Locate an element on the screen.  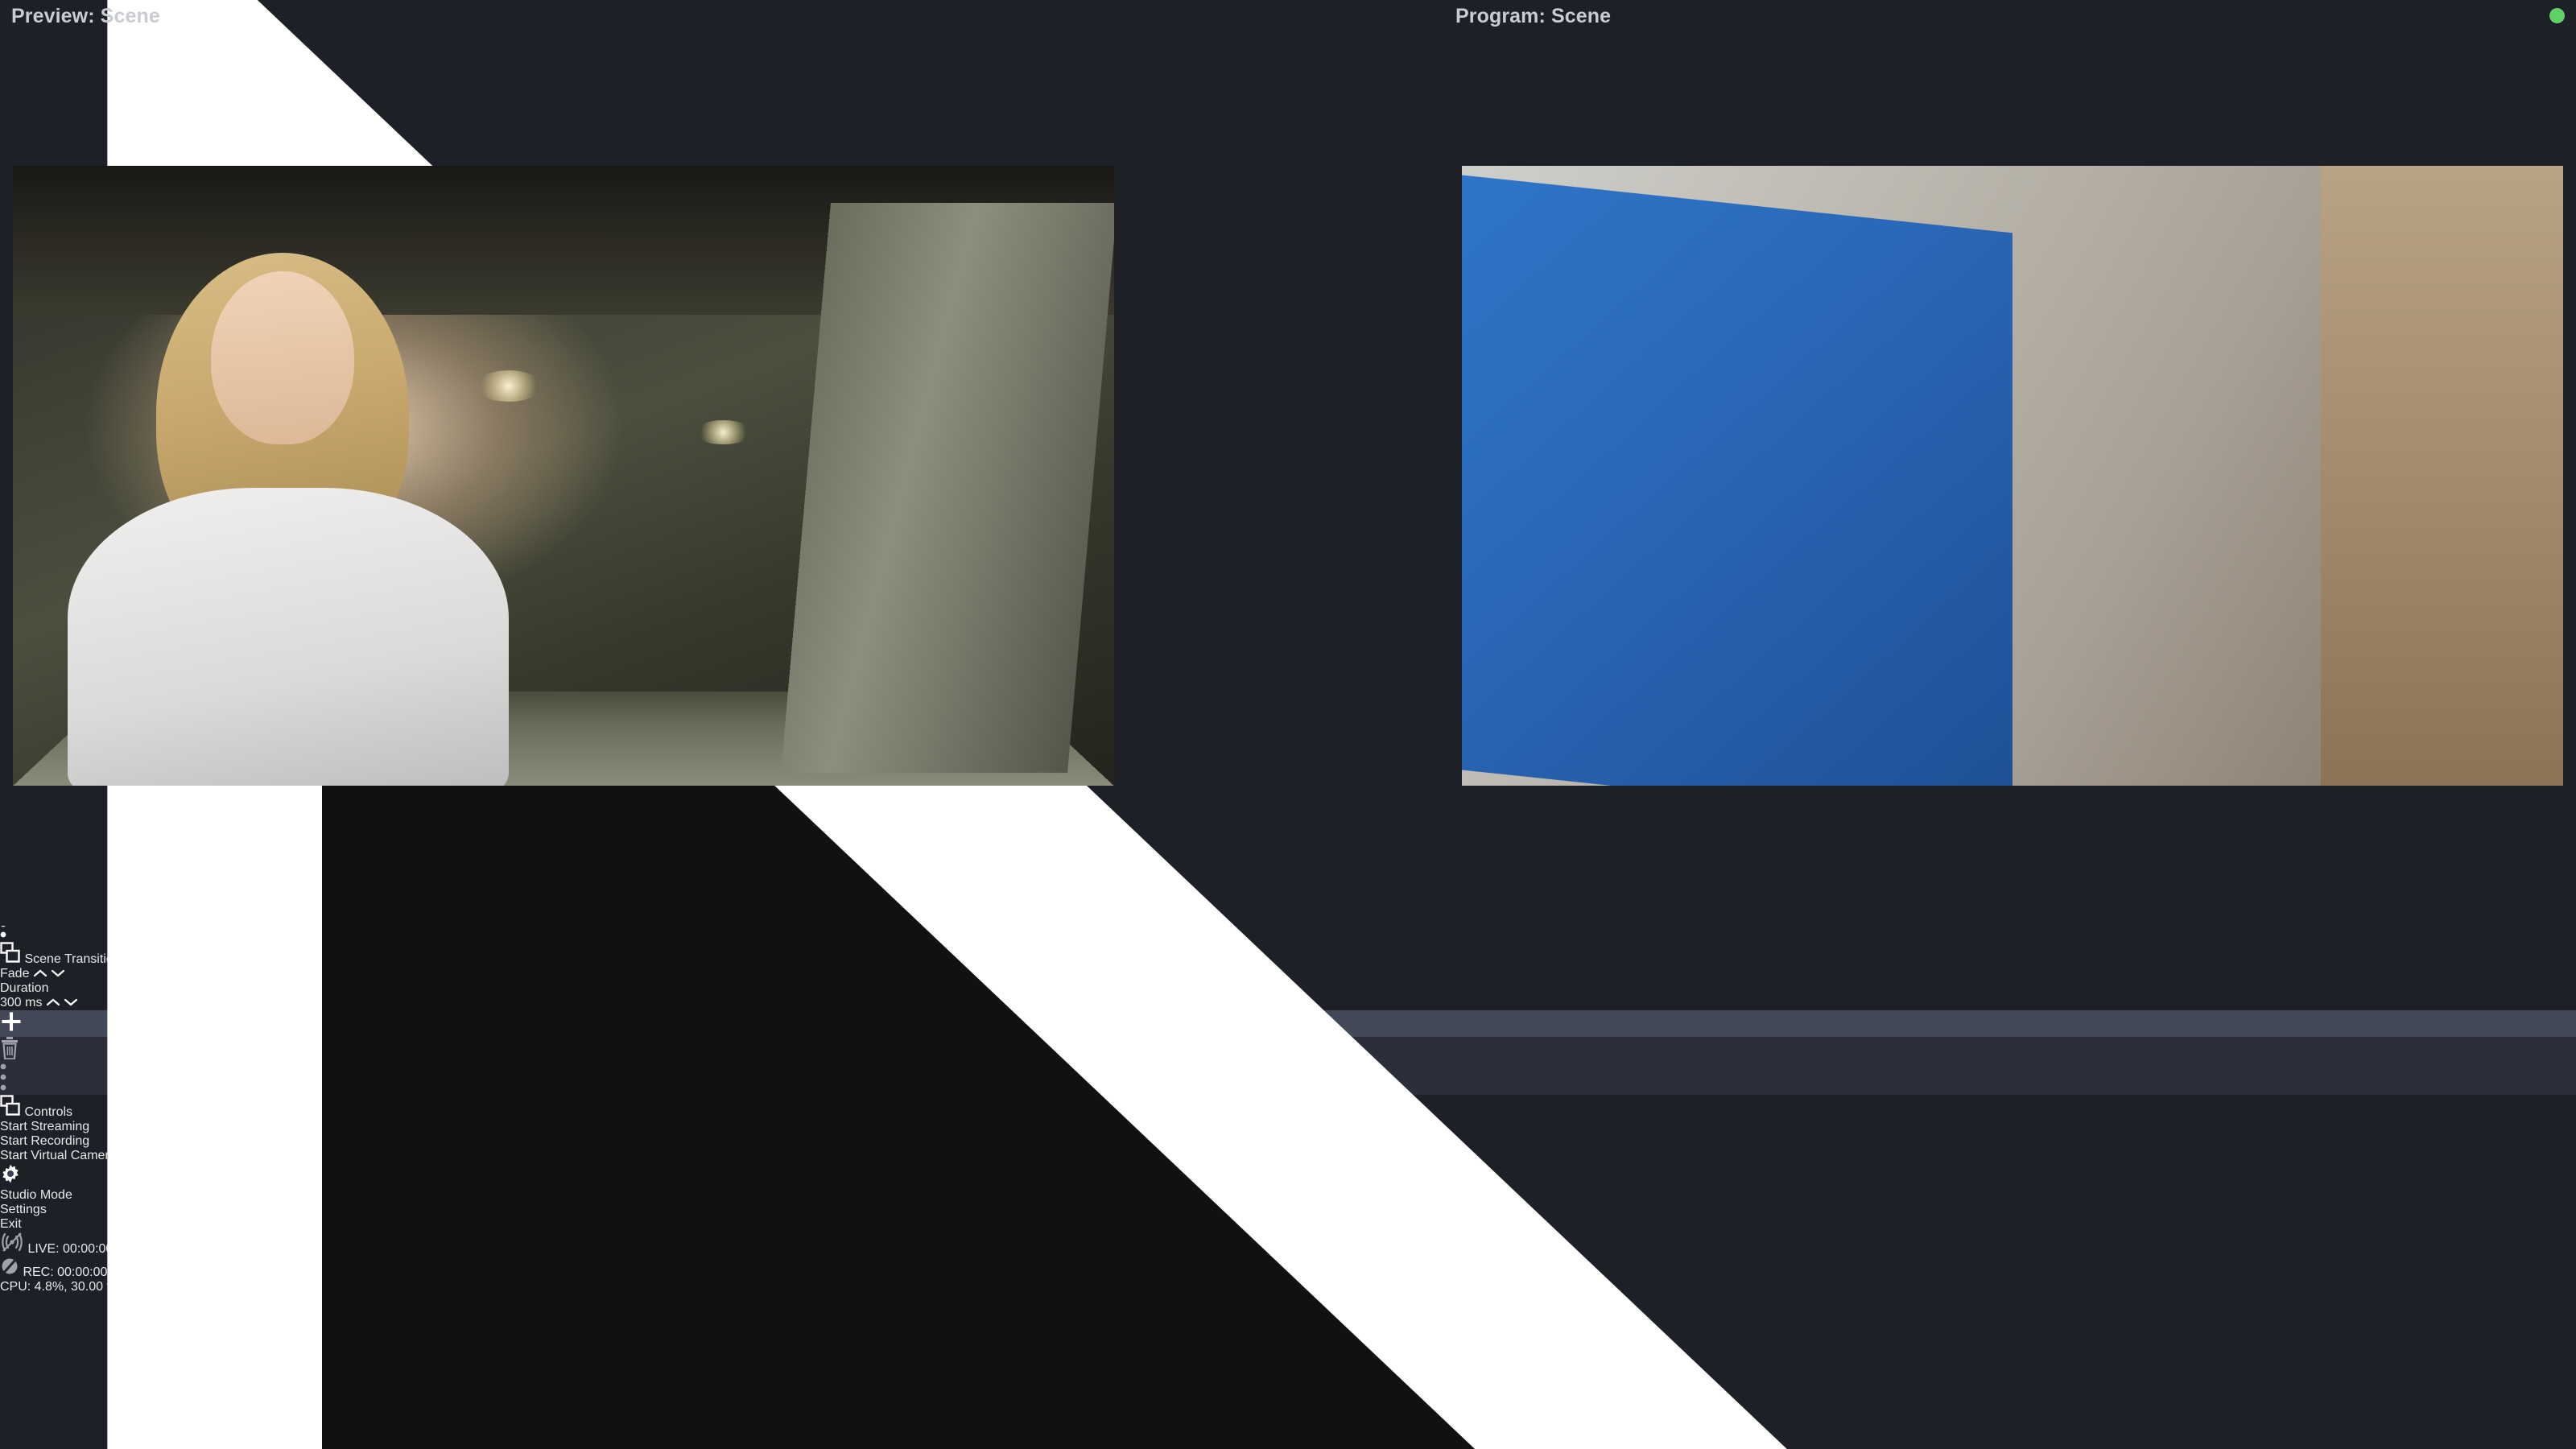
program-blue-board is located at coordinates (1737, 479).